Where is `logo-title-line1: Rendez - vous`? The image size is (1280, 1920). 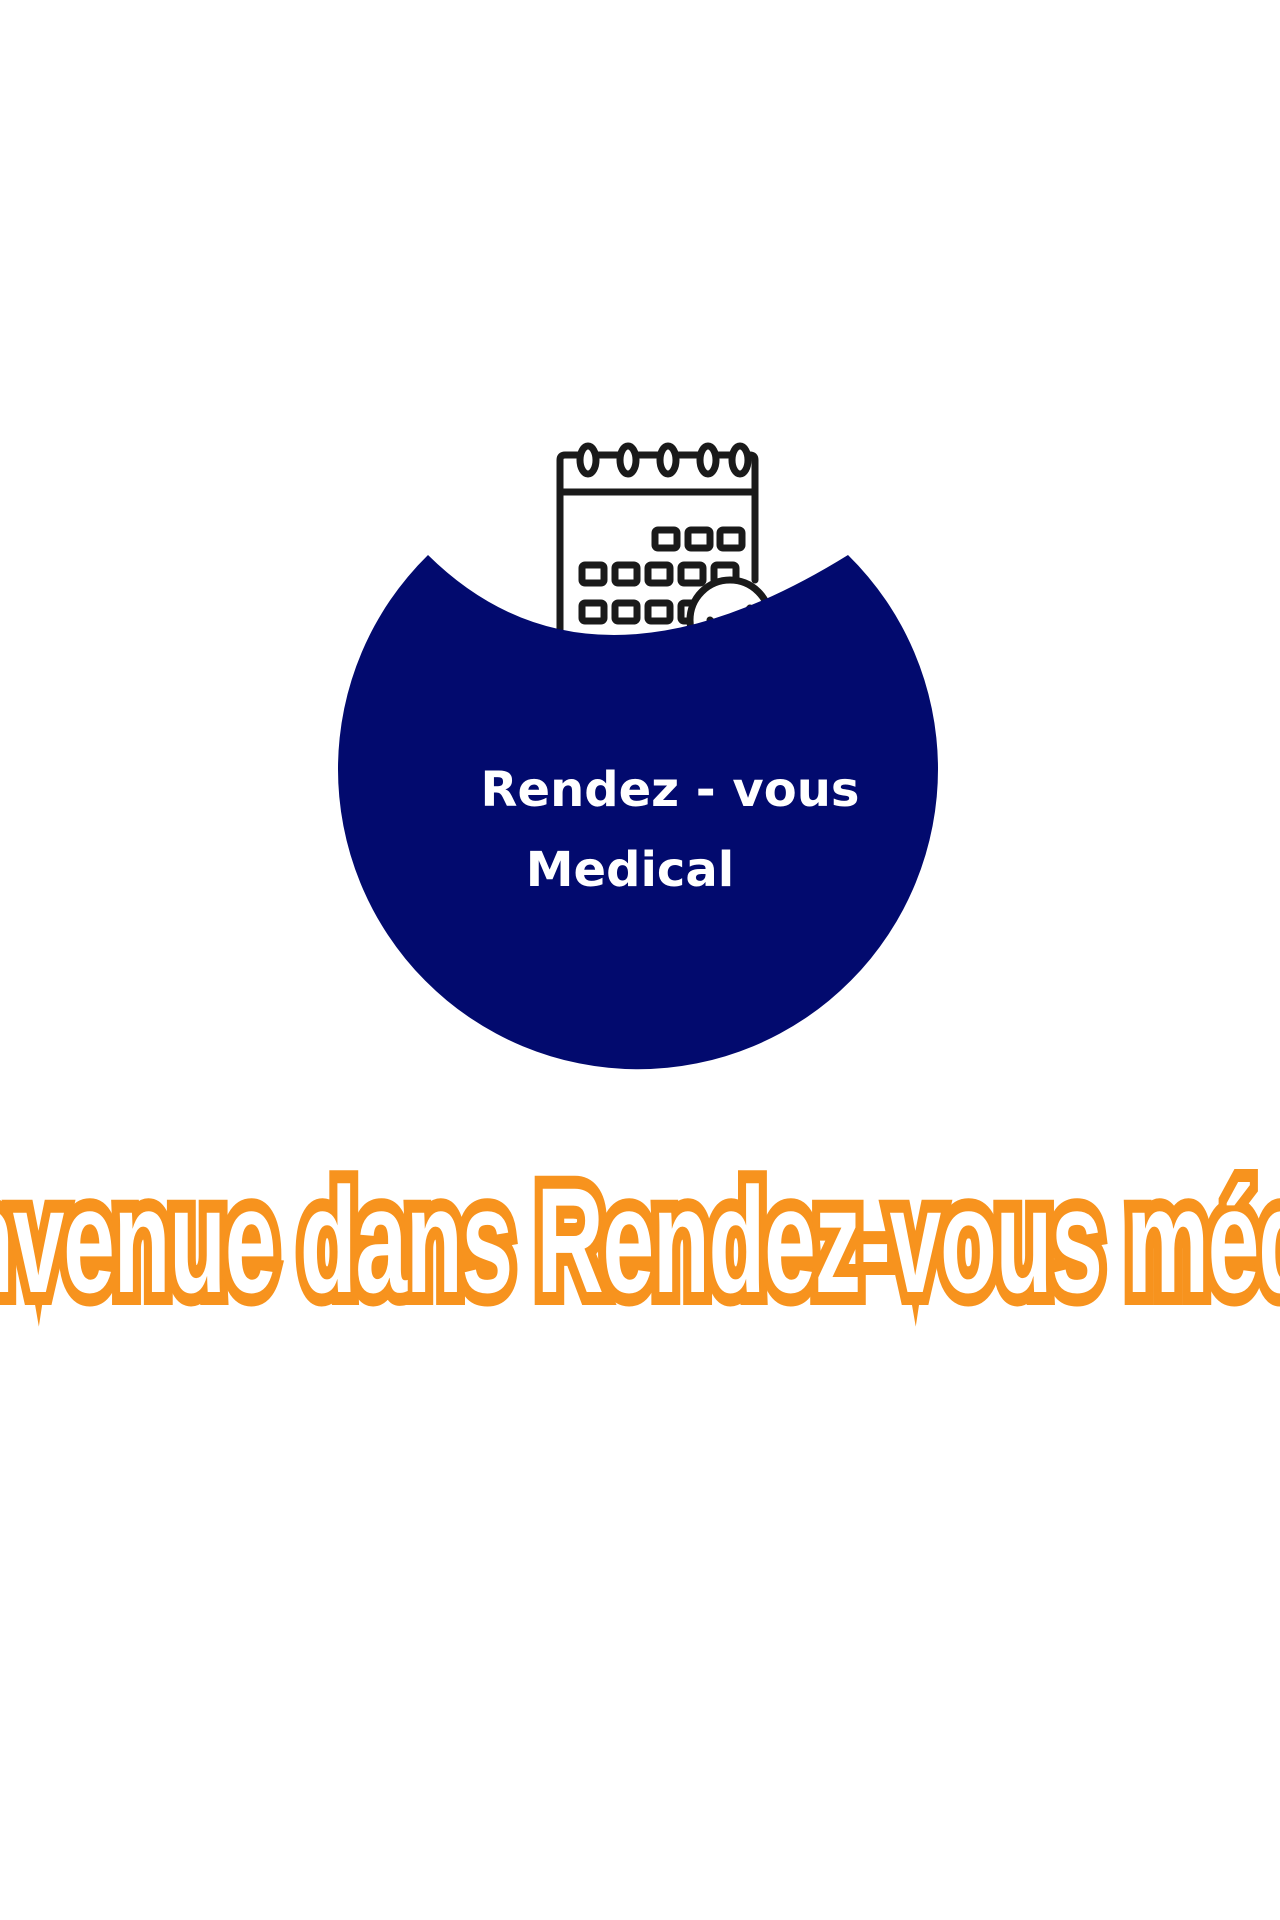
logo-title-line1: Rendez - vous is located at coordinates (670, 790).